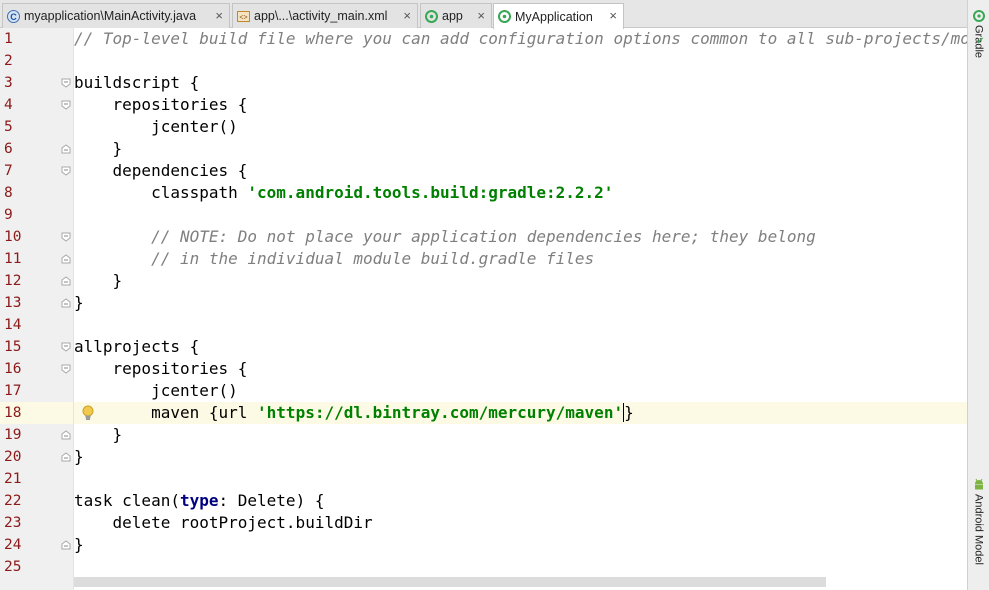 This screenshot has height=590, width=989. I want to click on tab-label: myapplication\MainActivity.java, so click(110, 16).